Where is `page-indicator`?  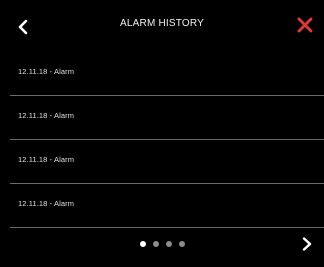
page-indicator is located at coordinates (162, 244).